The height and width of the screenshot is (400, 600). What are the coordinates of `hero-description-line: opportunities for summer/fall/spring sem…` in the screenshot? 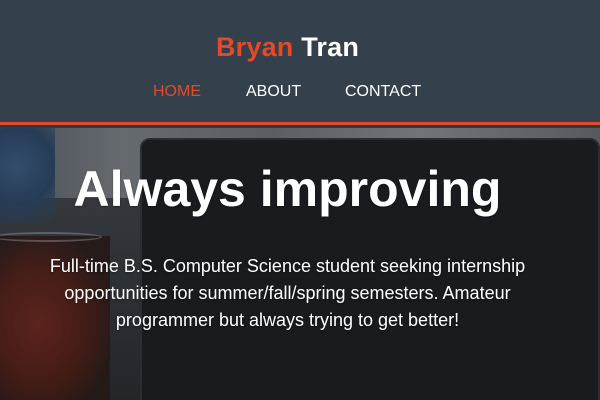 It's located at (287, 293).